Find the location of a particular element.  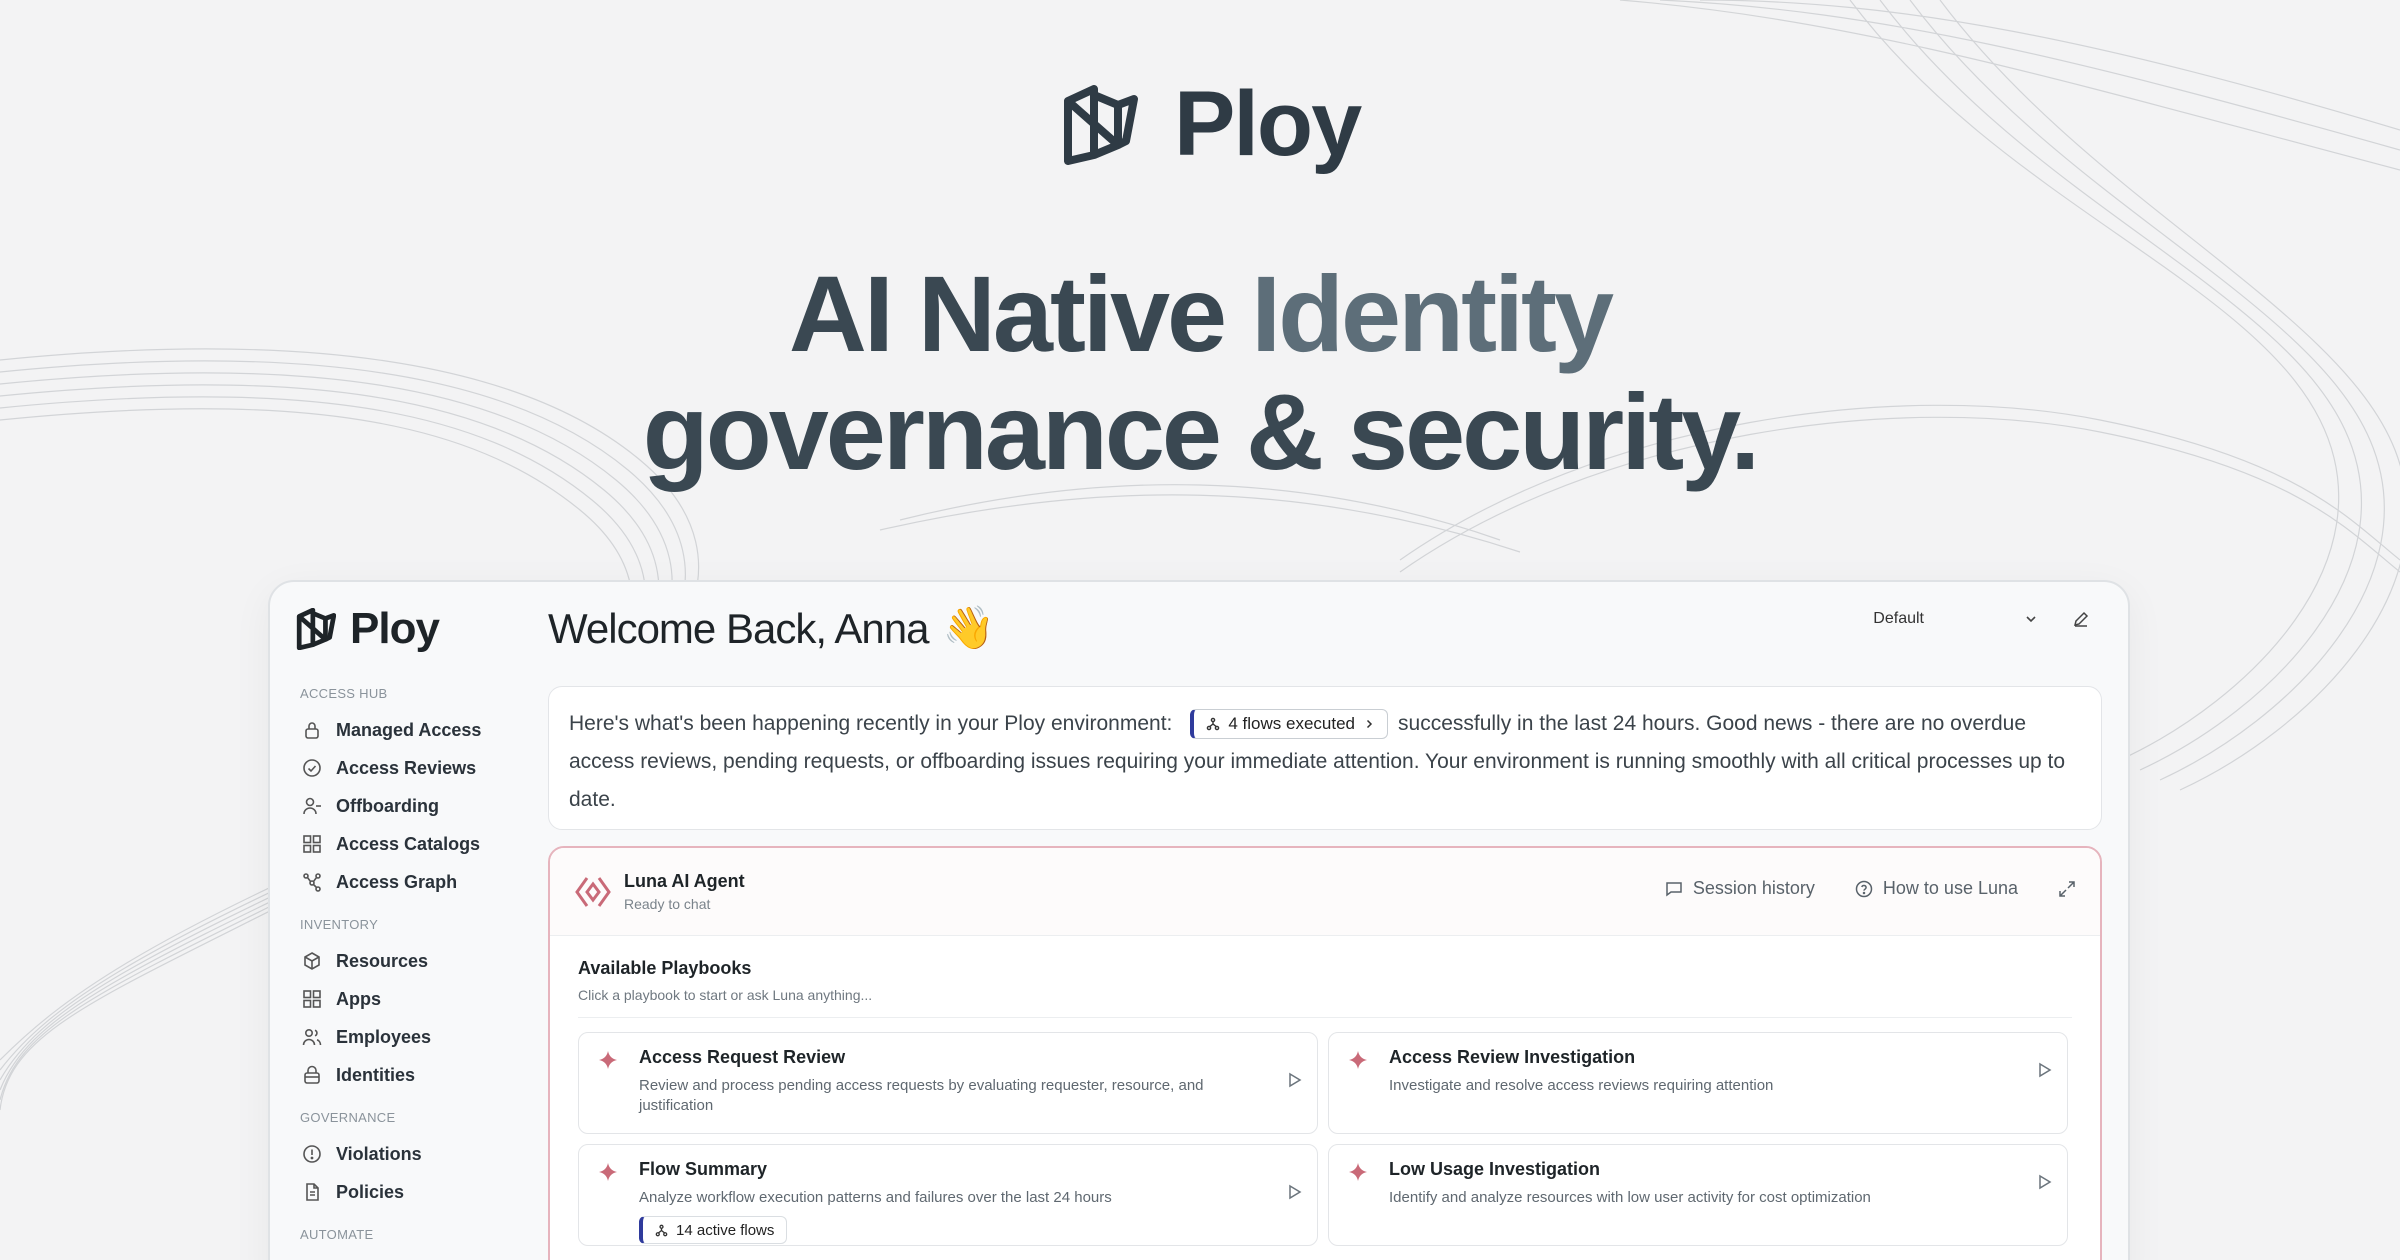

hero-title-part: AI Native is located at coordinates (1020, 313).